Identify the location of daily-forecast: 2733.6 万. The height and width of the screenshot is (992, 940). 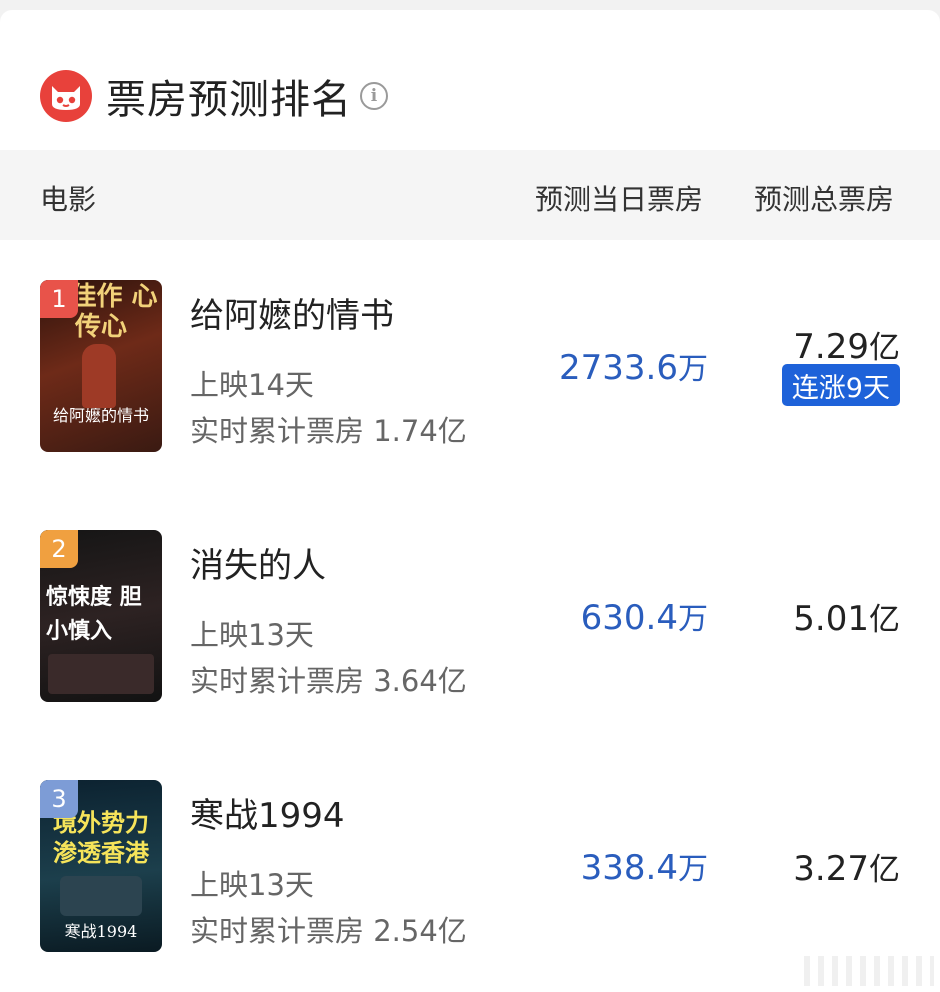
(633, 366).